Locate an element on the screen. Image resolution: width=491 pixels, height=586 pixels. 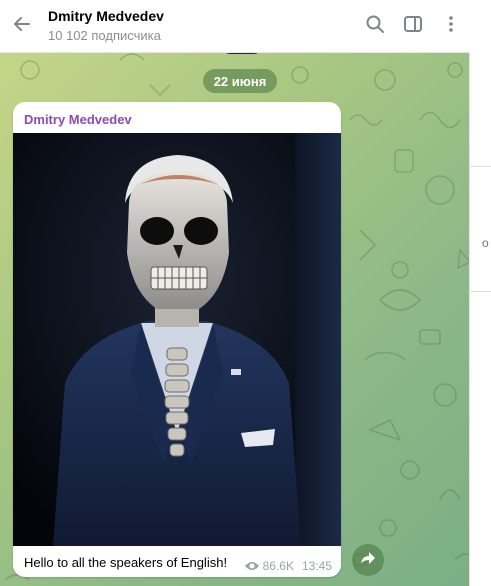
more-vertical-icon is located at coordinates (451, 26).